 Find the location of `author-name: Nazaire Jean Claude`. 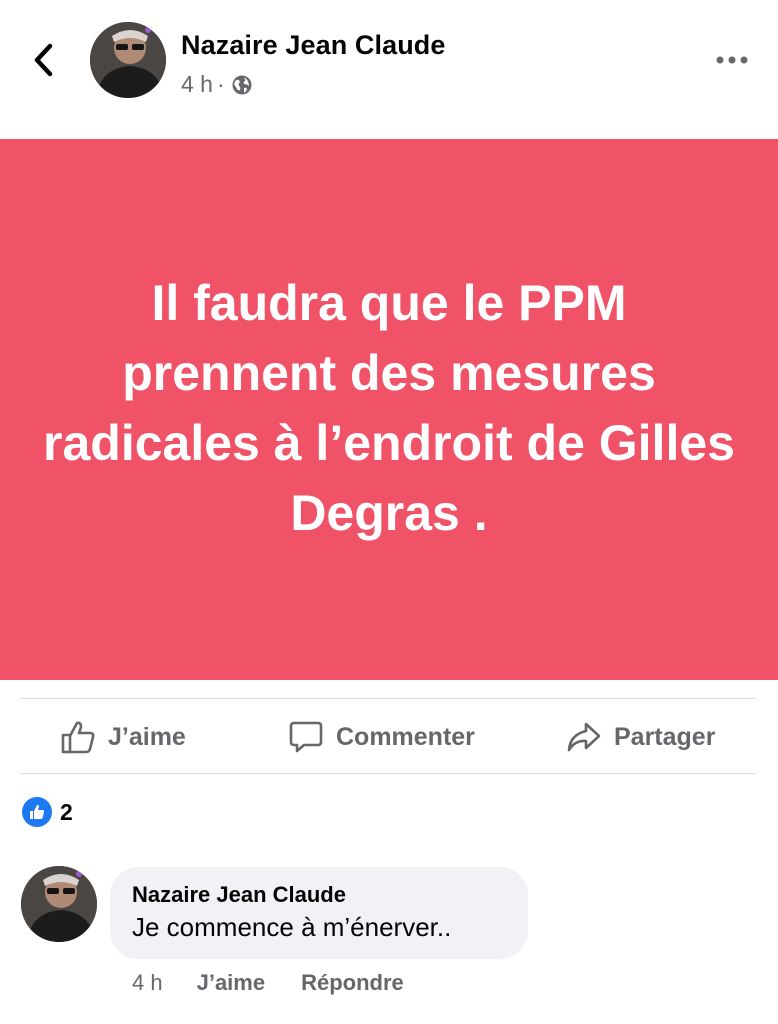

author-name: Nazaire Jean Claude is located at coordinates (313, 45).